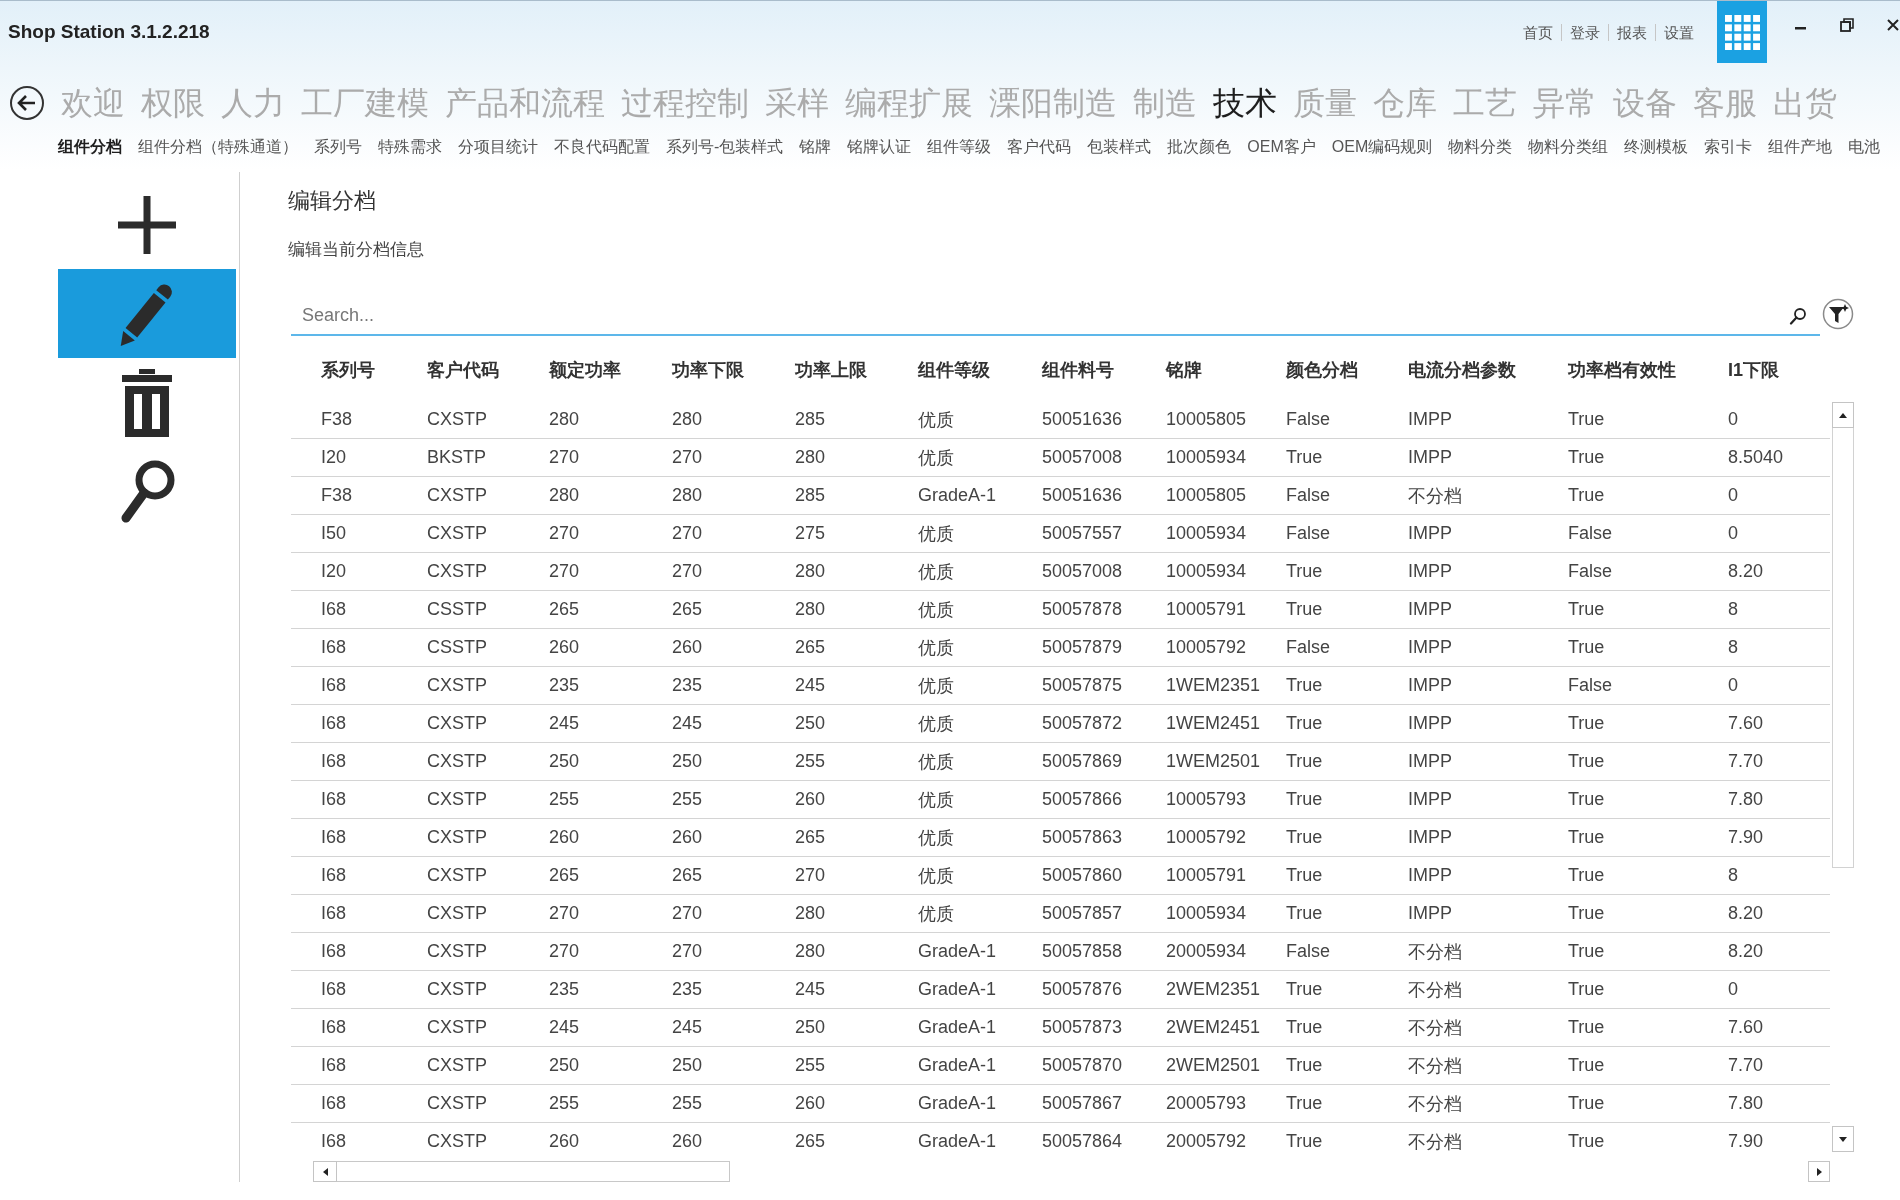 The width and height of the screenshot is (1900, 1200). I want to click on scroll-up-button, so click(1843, 415).